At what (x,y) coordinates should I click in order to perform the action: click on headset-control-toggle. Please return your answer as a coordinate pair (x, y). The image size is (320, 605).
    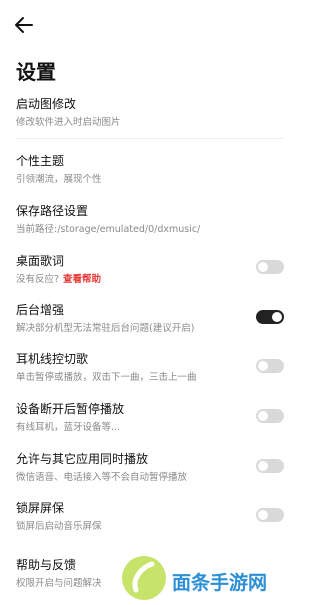
    Looking at the image, I should click on (270, 366).